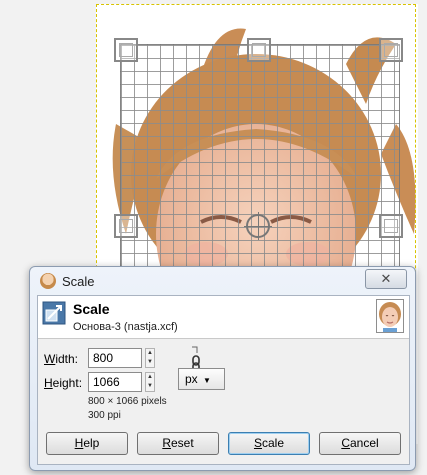 The width and height of the screenshot is (427, 475). Describe the element at coordinates (126, 50) in the screenshot. I see `top-left-resize-handle` at that location.